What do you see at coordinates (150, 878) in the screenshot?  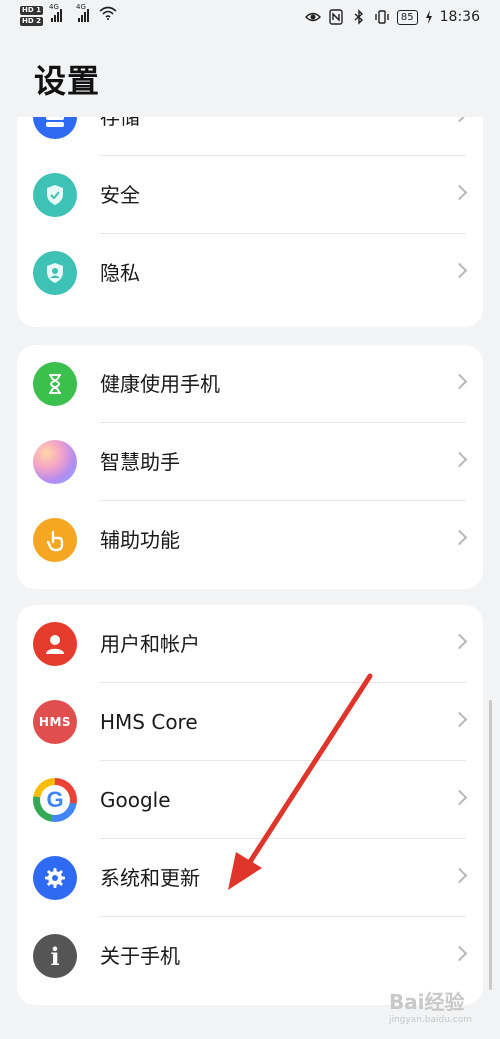 I see `settings-item-label: 系统和更新` at bounding box center [150, 878].